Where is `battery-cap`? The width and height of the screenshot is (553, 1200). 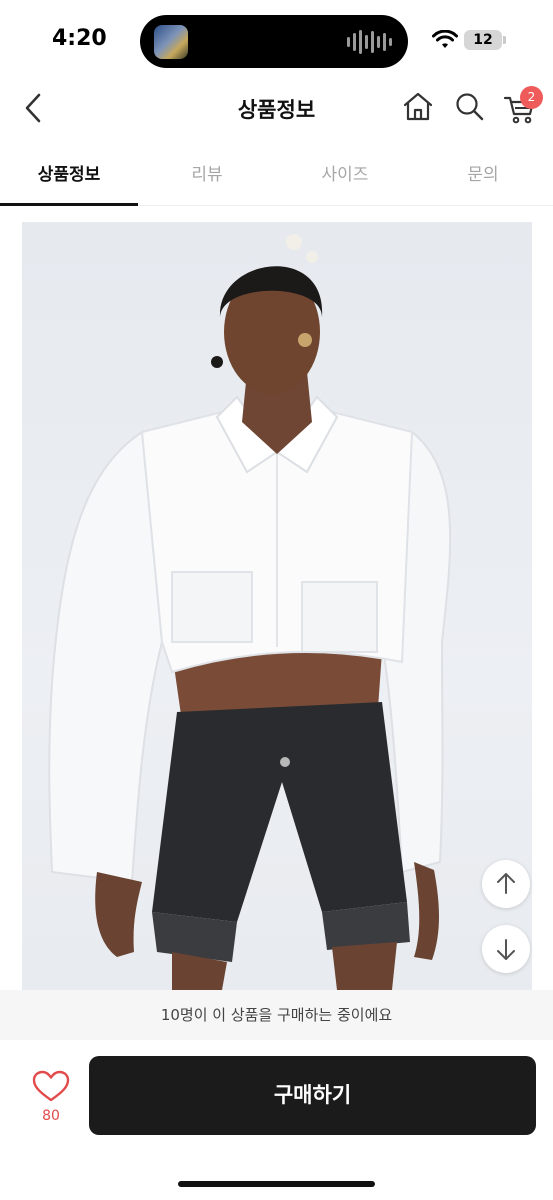
battery-cap is located at coordinates (504, 40).